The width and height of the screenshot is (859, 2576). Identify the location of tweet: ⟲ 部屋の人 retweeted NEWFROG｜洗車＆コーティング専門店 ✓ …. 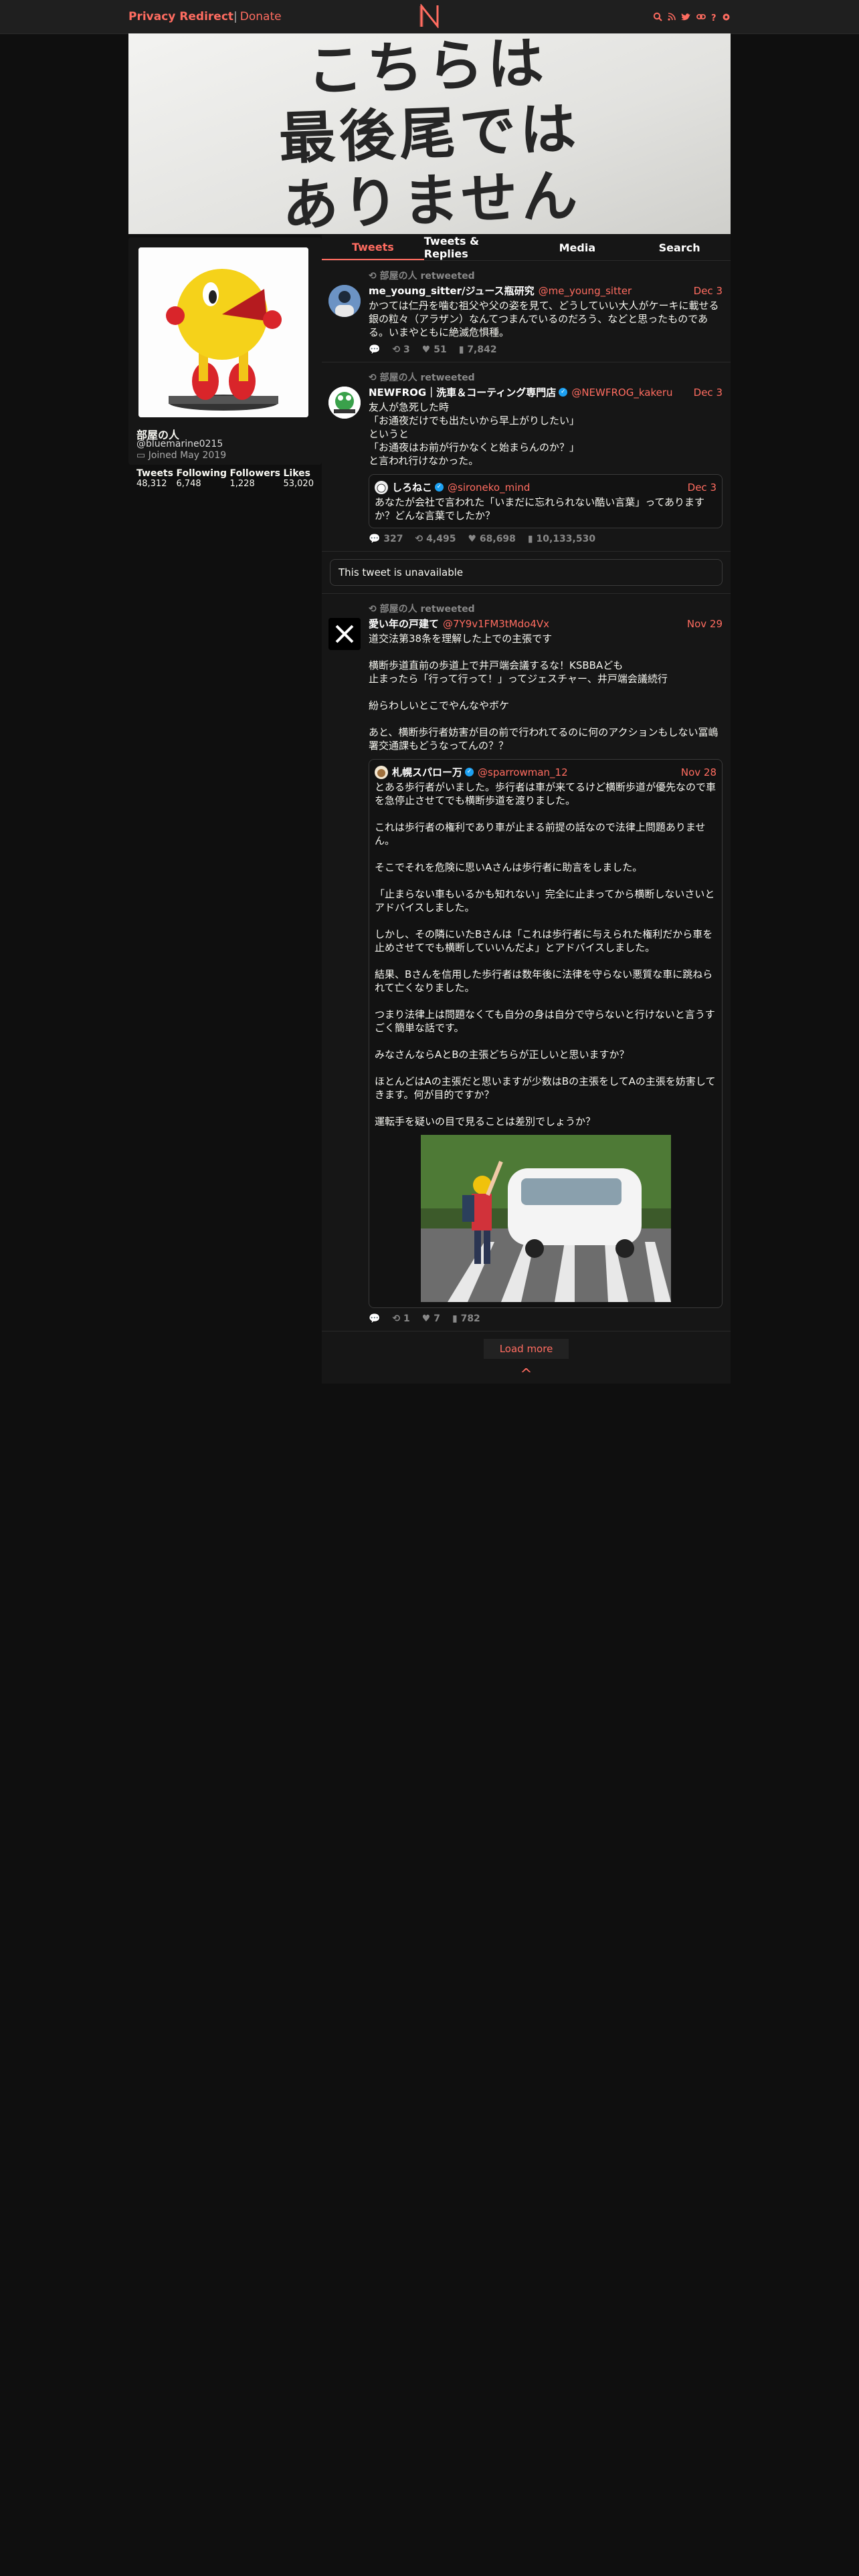
(526, 457).